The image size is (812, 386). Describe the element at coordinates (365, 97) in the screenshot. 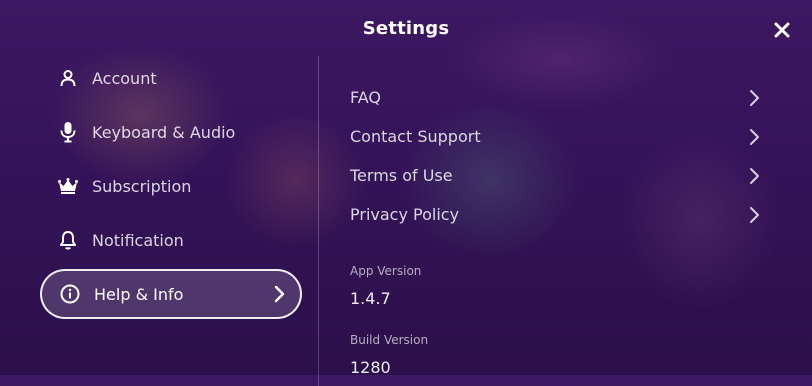

I see `menu-row-label: FAQ` at that location.